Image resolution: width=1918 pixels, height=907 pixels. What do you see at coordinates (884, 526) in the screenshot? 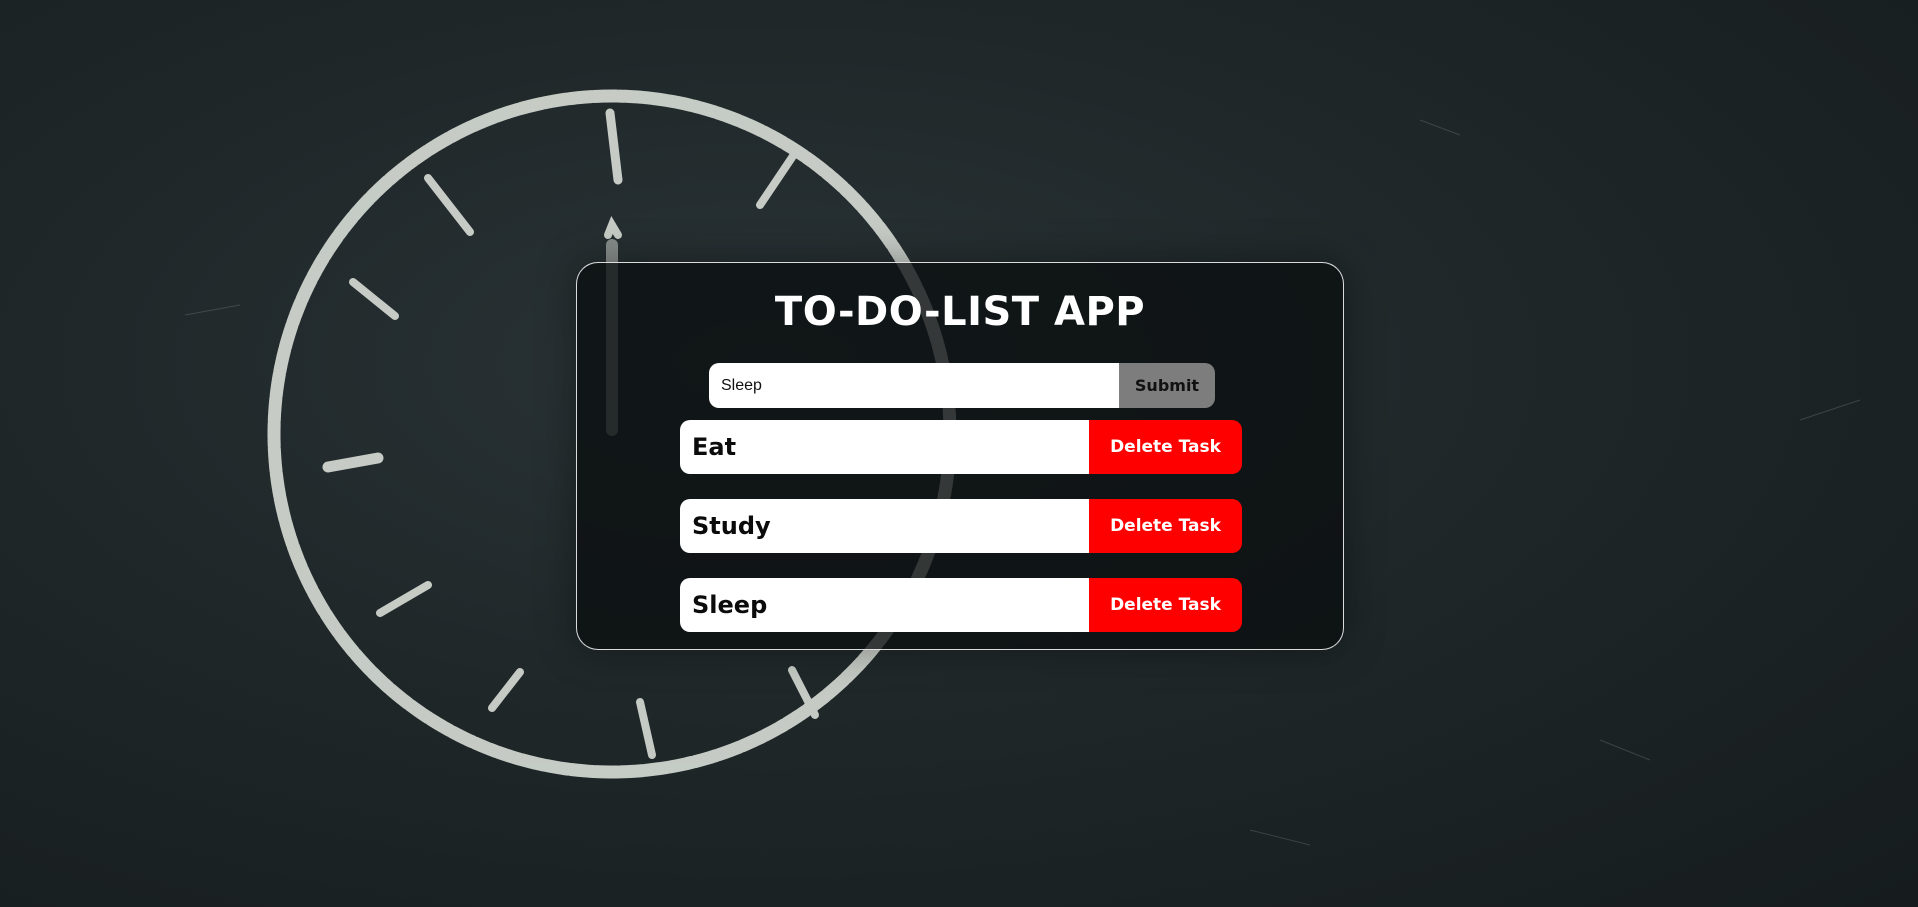
I see `task-text: Study` at bounding box center [884, 526].